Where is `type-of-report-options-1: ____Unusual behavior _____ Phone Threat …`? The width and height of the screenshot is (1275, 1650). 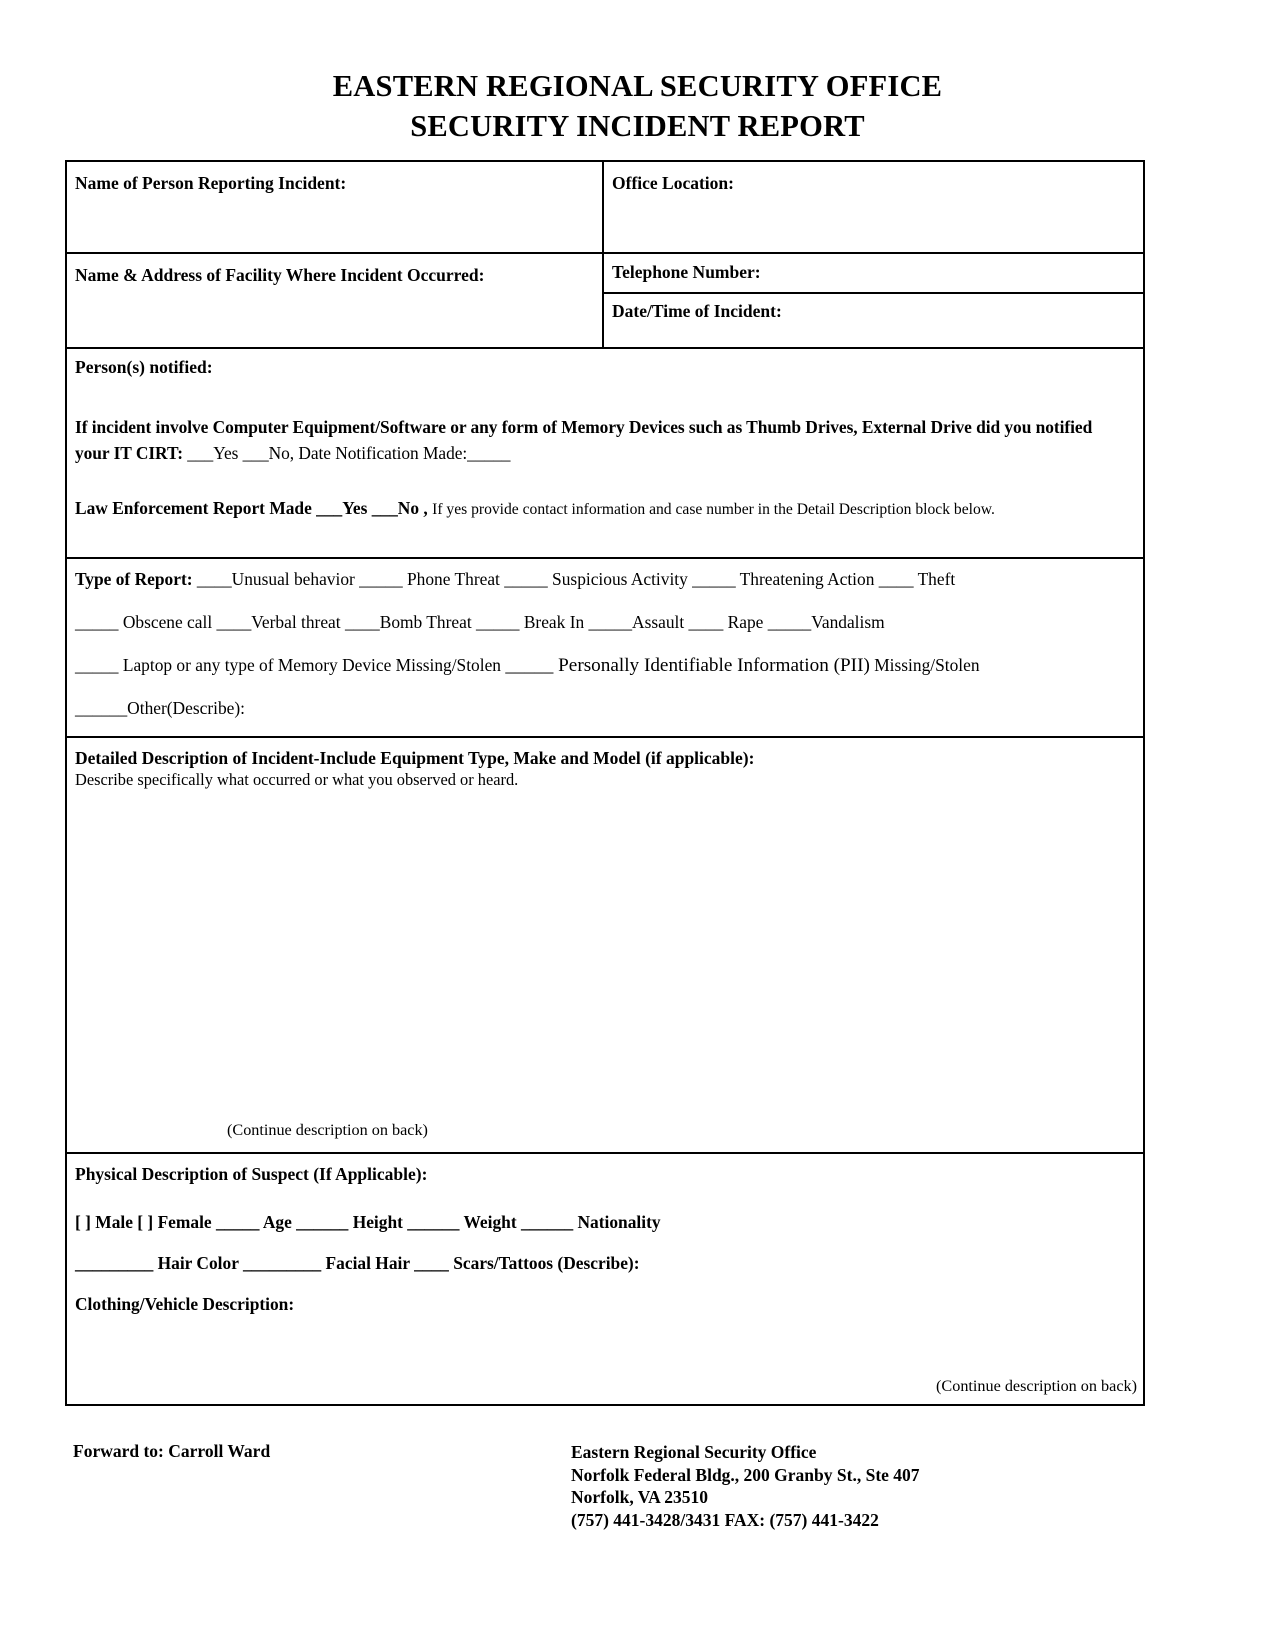
type-of-report-options-1: ____Unusual behavior _____ Phone Threat … is located at coordinates (576, 579).